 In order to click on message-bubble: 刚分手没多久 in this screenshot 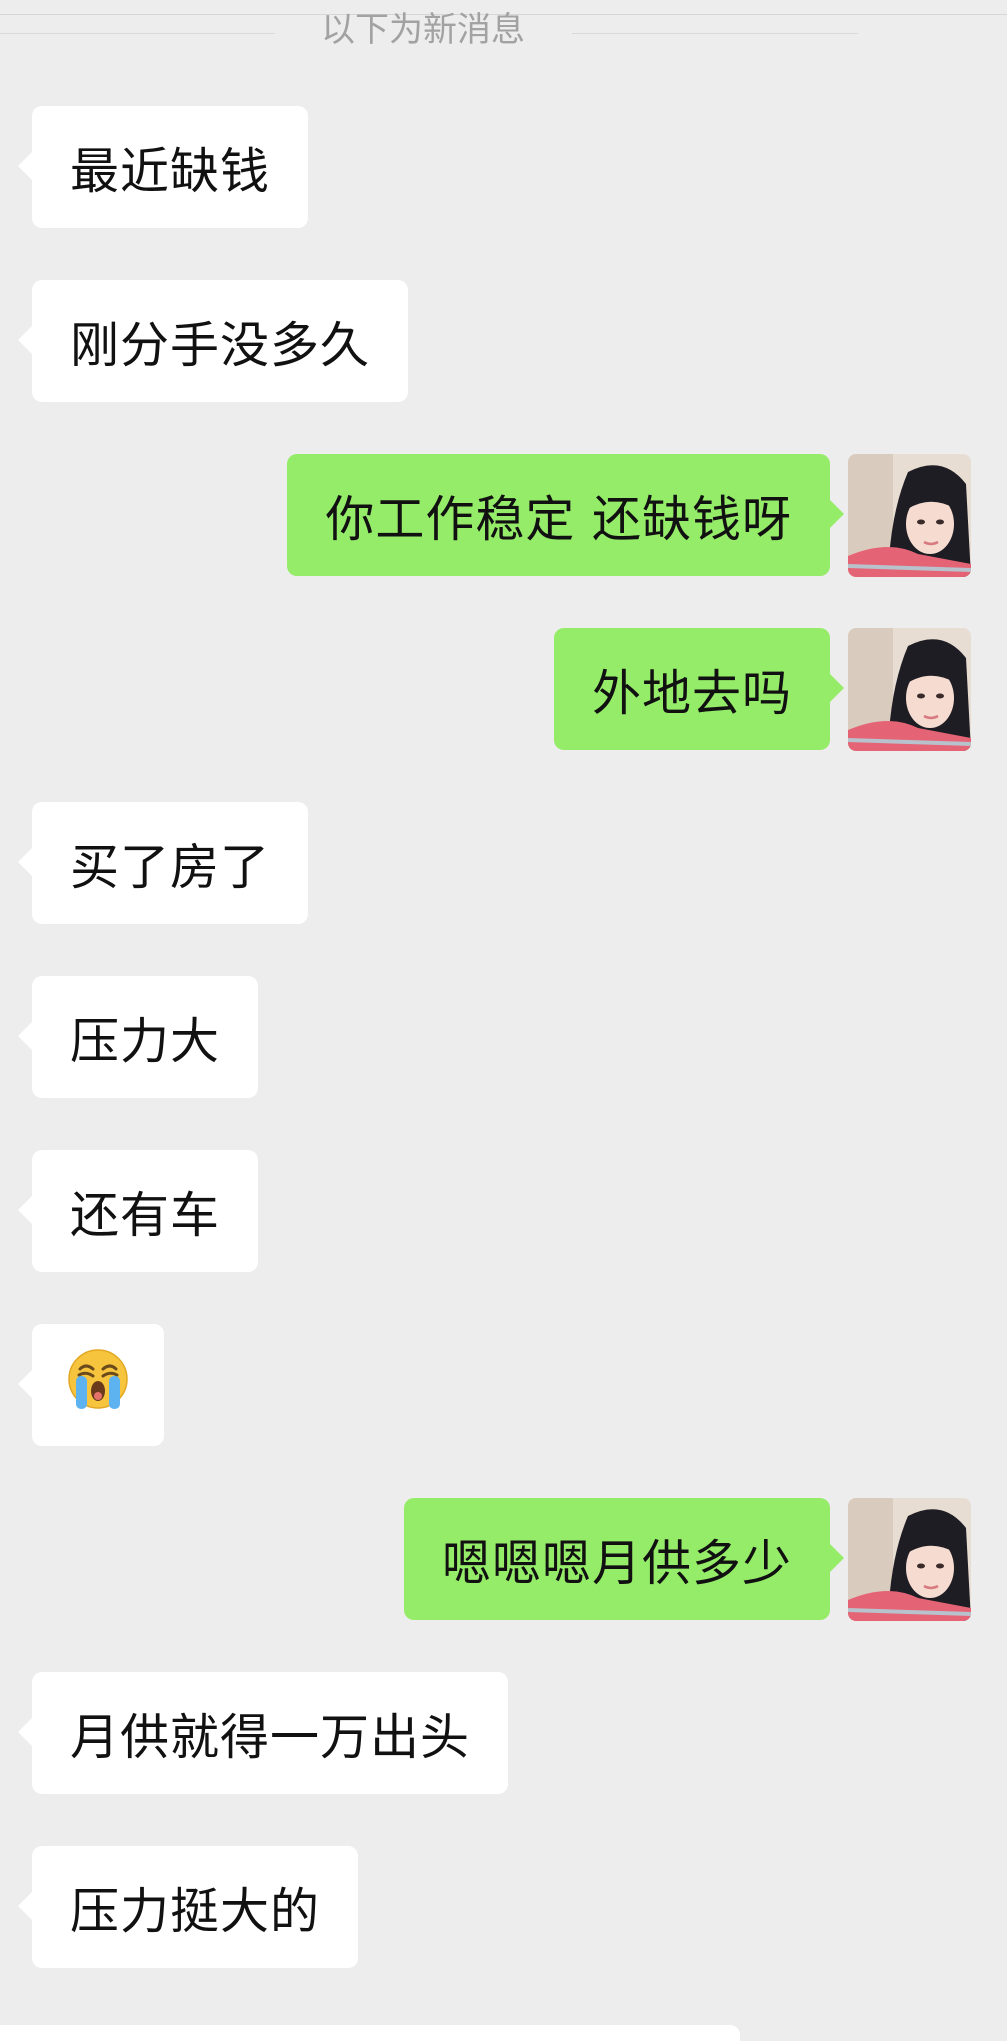, I will do `click(213, 341)`.